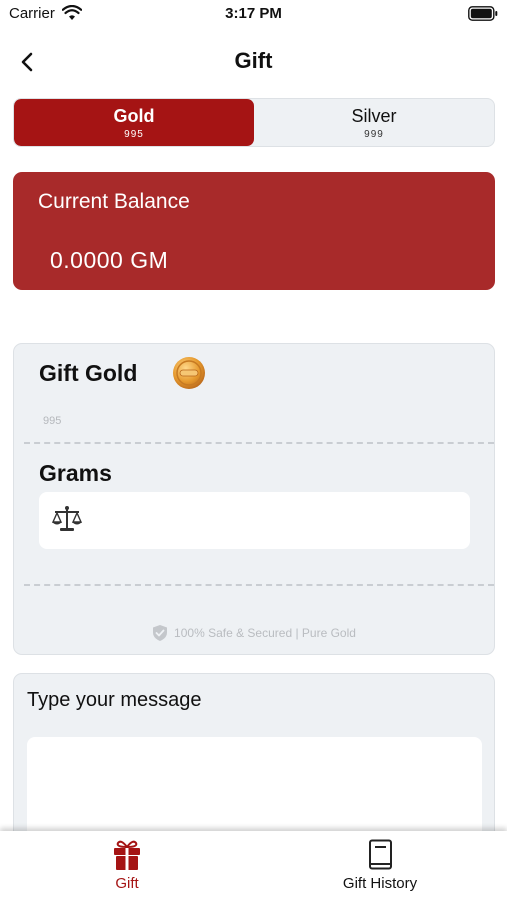  What do you see at coordinates (114, 201) in the screenshot?
I see `balance-label: Current Balance` at bounding box center [114, 201].